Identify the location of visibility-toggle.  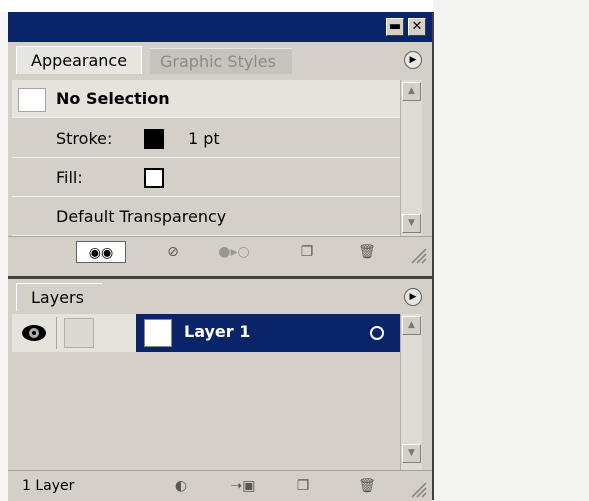
(36, 333).